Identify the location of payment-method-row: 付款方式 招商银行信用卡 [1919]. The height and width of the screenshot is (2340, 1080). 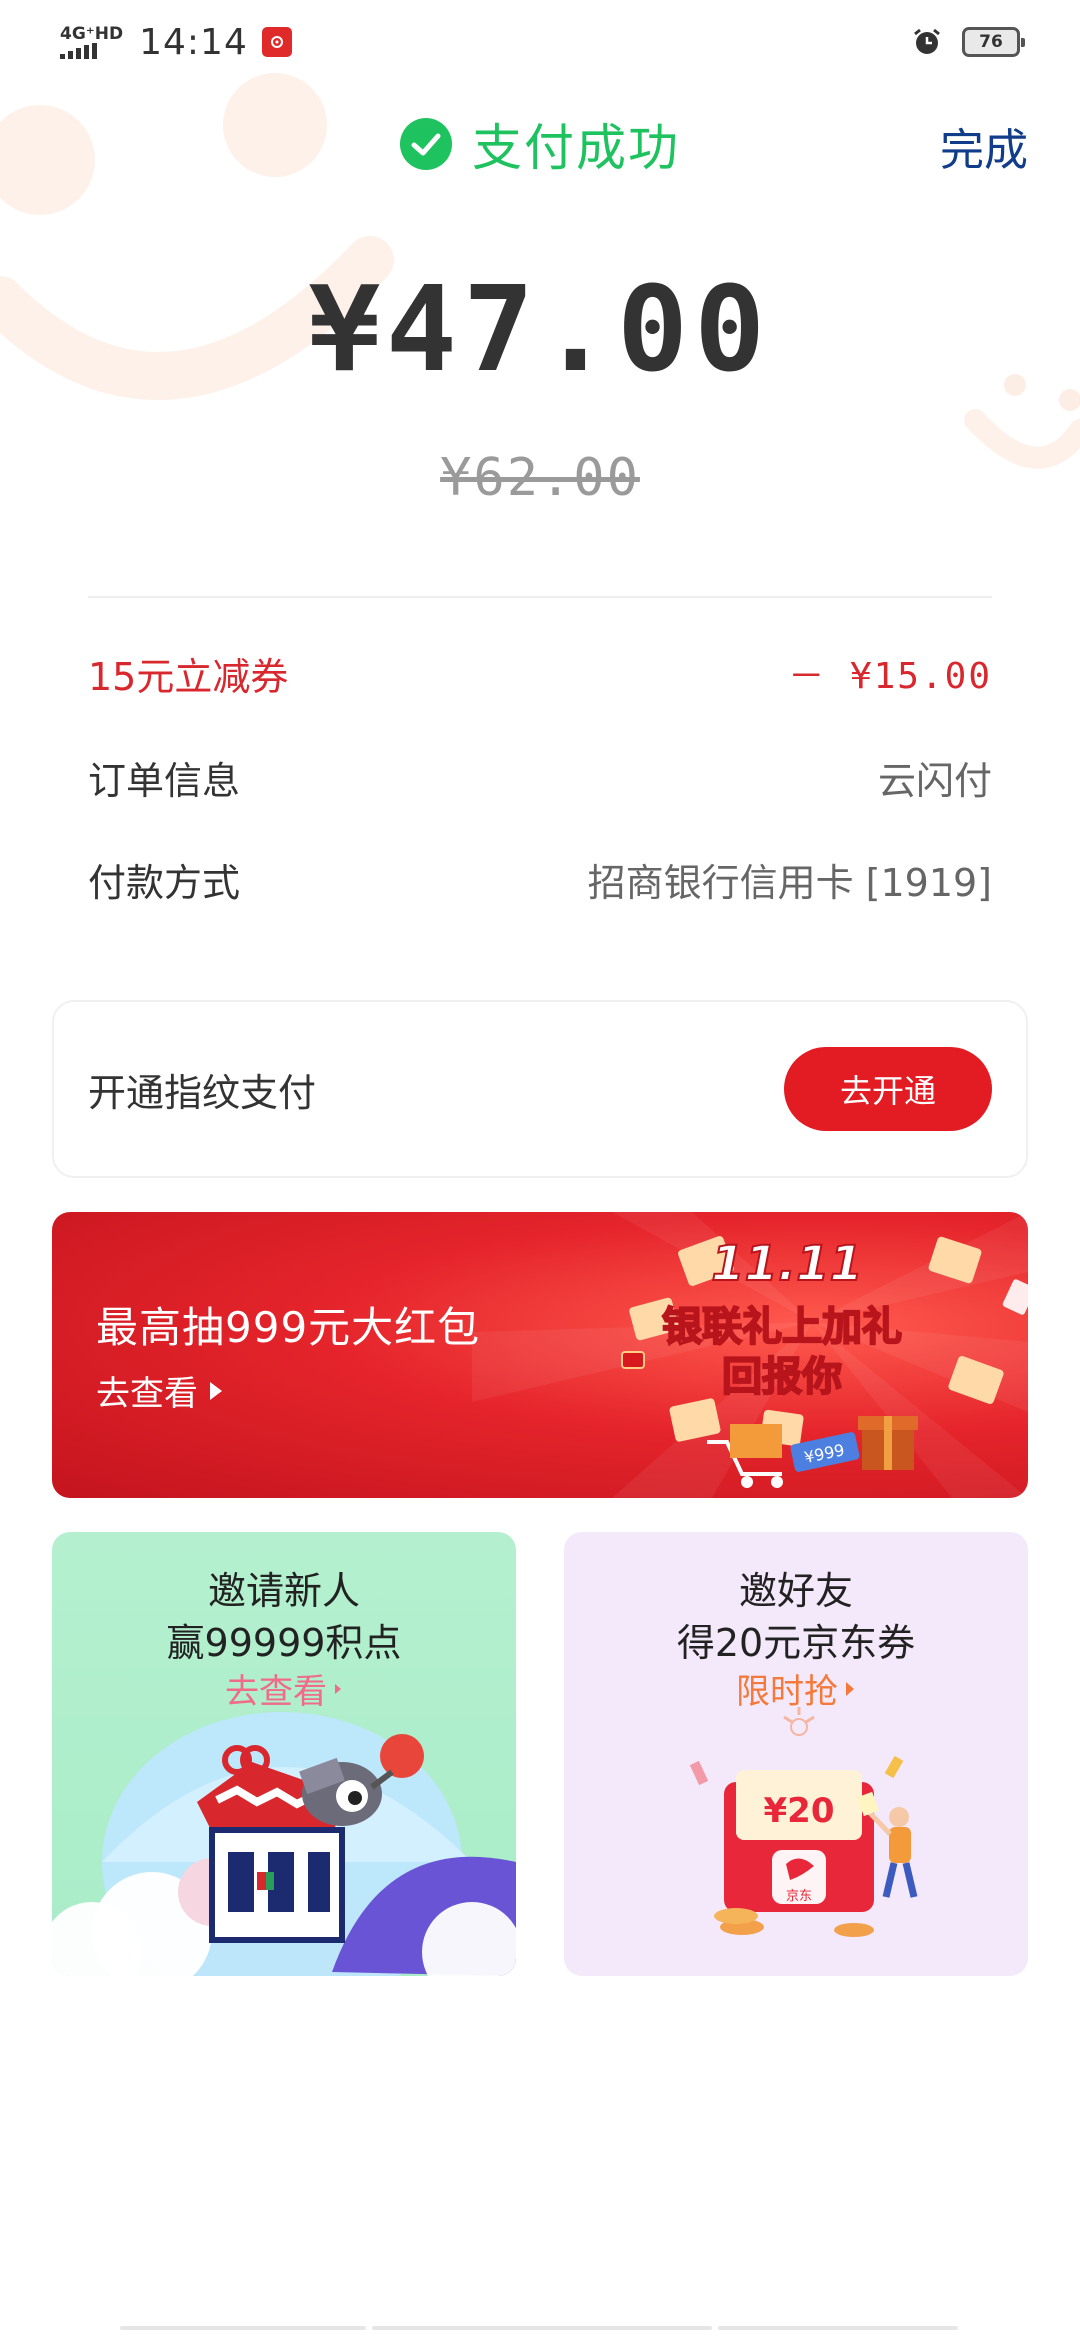
(540, 879).